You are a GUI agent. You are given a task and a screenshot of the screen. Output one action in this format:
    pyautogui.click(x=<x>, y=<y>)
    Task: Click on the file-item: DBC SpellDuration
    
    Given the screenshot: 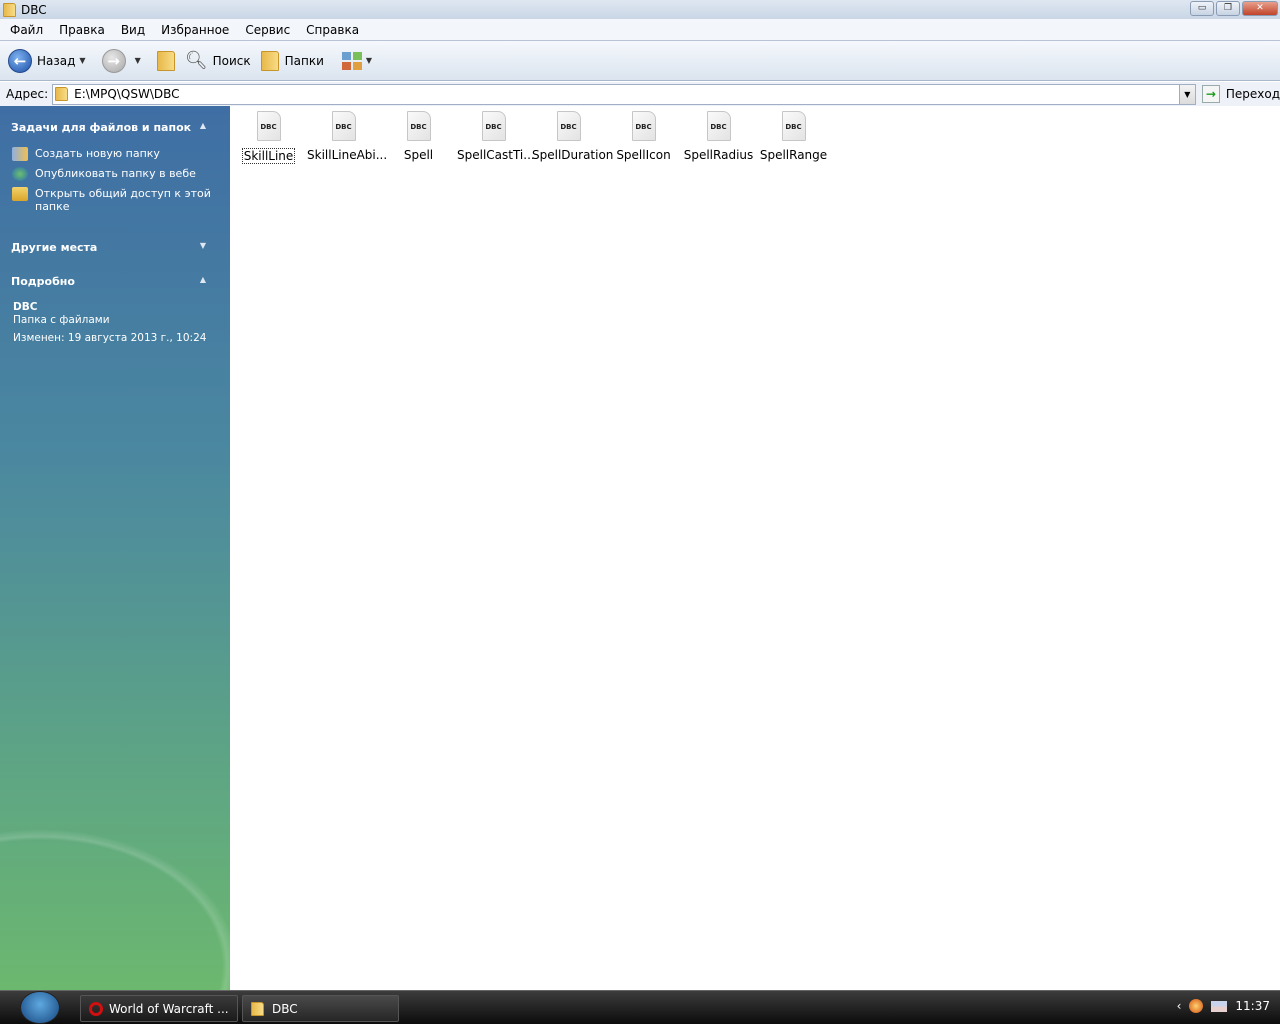 What is the action you would take?
    pyautogui.click(x=572, y=136)
    